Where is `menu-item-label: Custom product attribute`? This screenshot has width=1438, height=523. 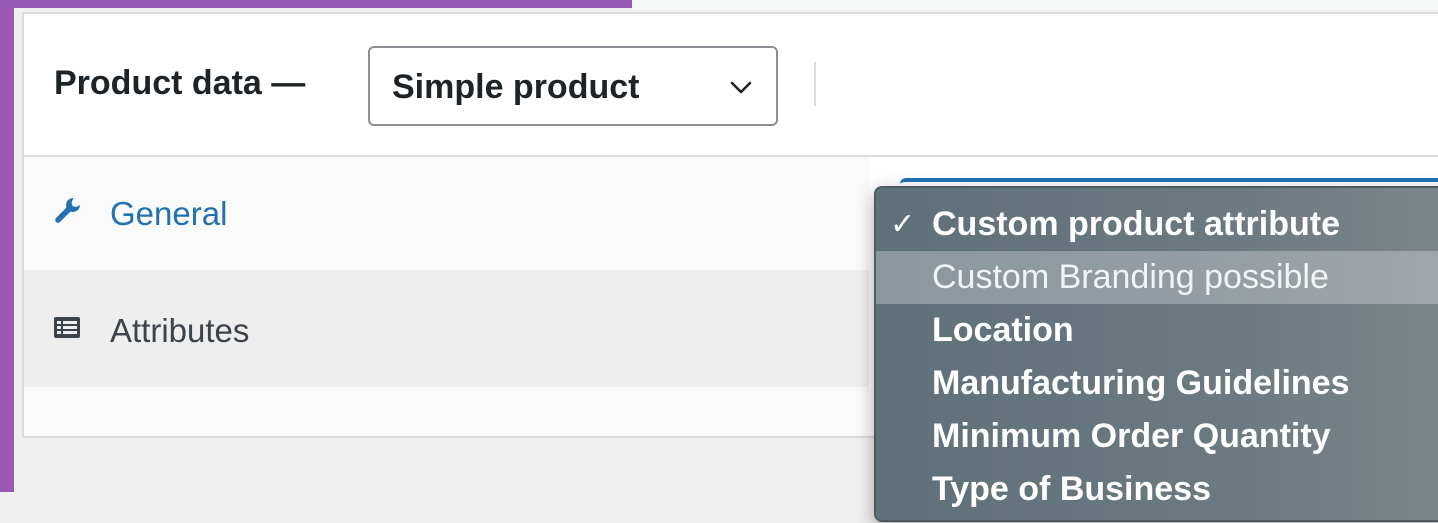 menu-item-label: Custom product attribute is located at coordinates (1136, 224).